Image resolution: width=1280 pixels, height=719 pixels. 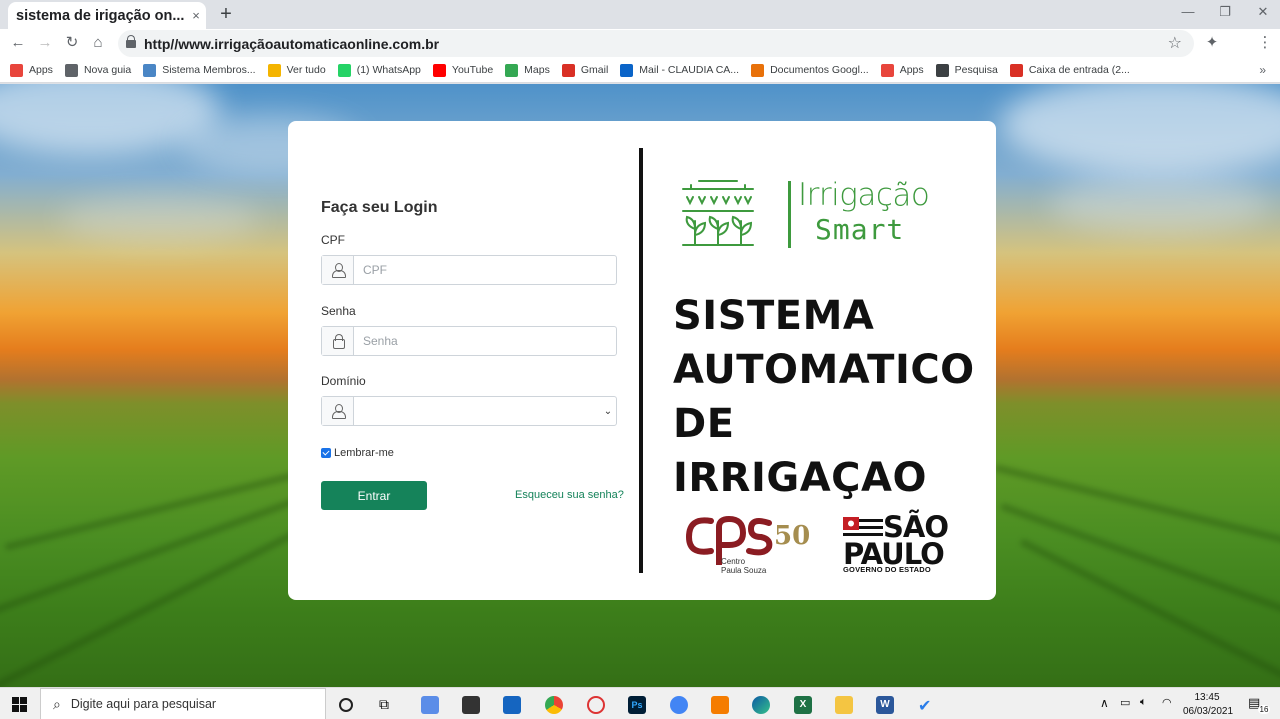 I want to click on bookmark-label: Pesquisa, so click(x=976, y=70).